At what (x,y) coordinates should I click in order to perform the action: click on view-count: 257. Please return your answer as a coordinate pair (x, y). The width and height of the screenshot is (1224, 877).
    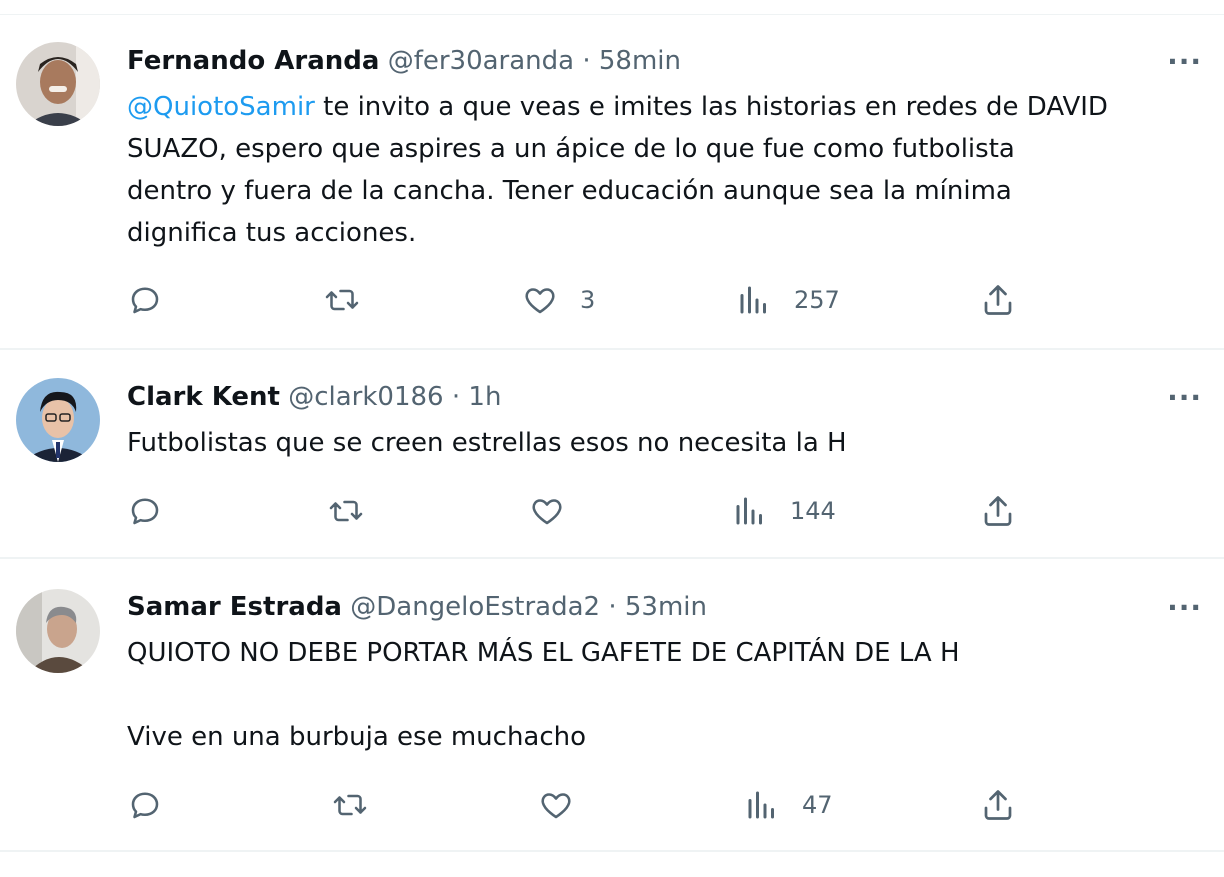
    Looking at the image, I should click on (817, 300).